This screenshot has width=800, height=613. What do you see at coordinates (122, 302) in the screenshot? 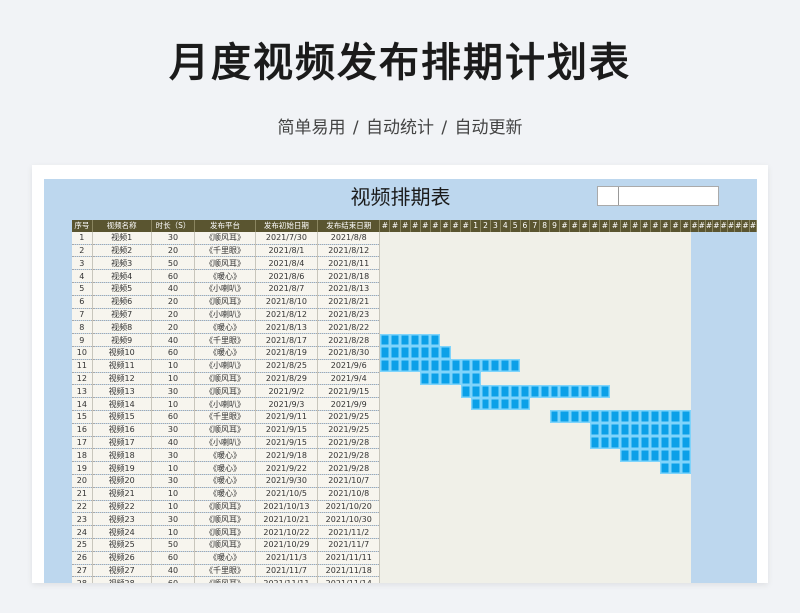
I see `video-name-cell: 视频6` at bounding box center [122, 302].